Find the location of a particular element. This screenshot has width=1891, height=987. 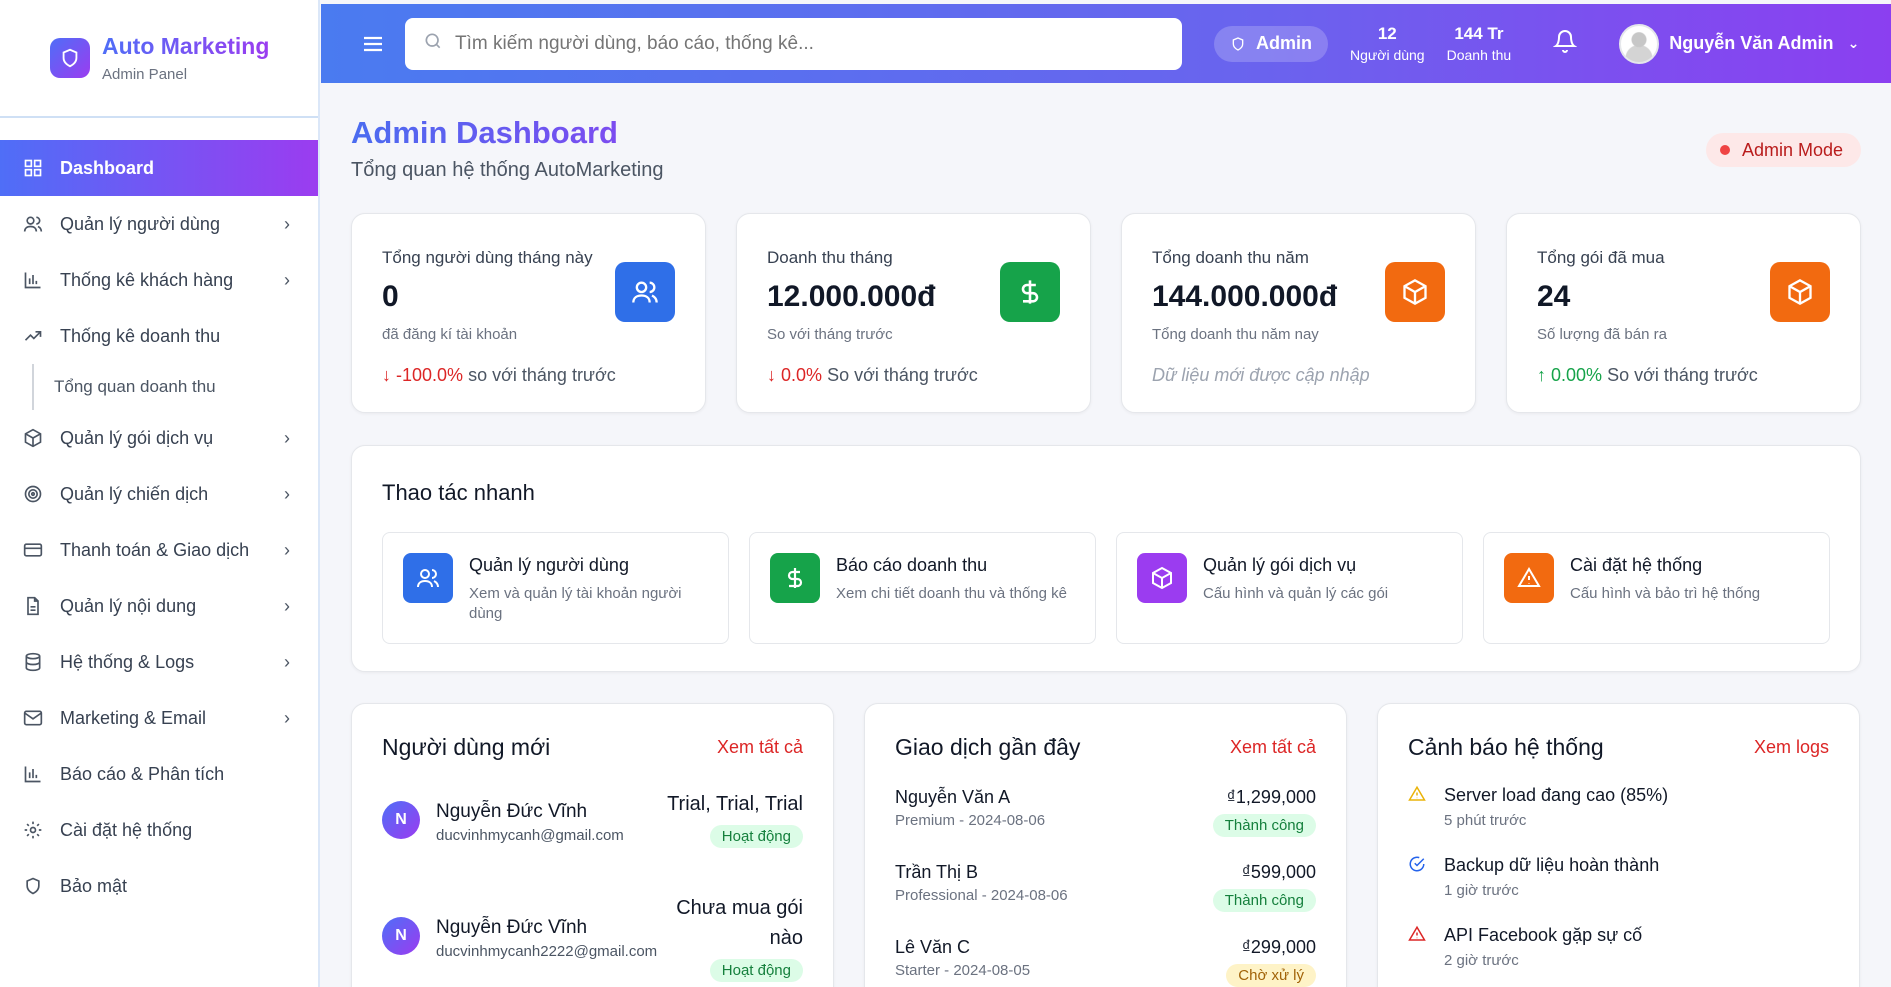

bar-chart-icon is located at coordinates (33, 280).